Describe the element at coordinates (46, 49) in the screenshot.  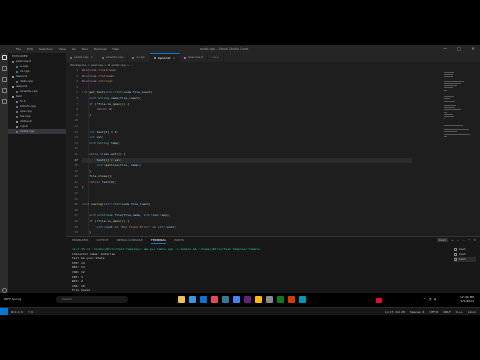
I see `menu-selection: Selection` at that location.